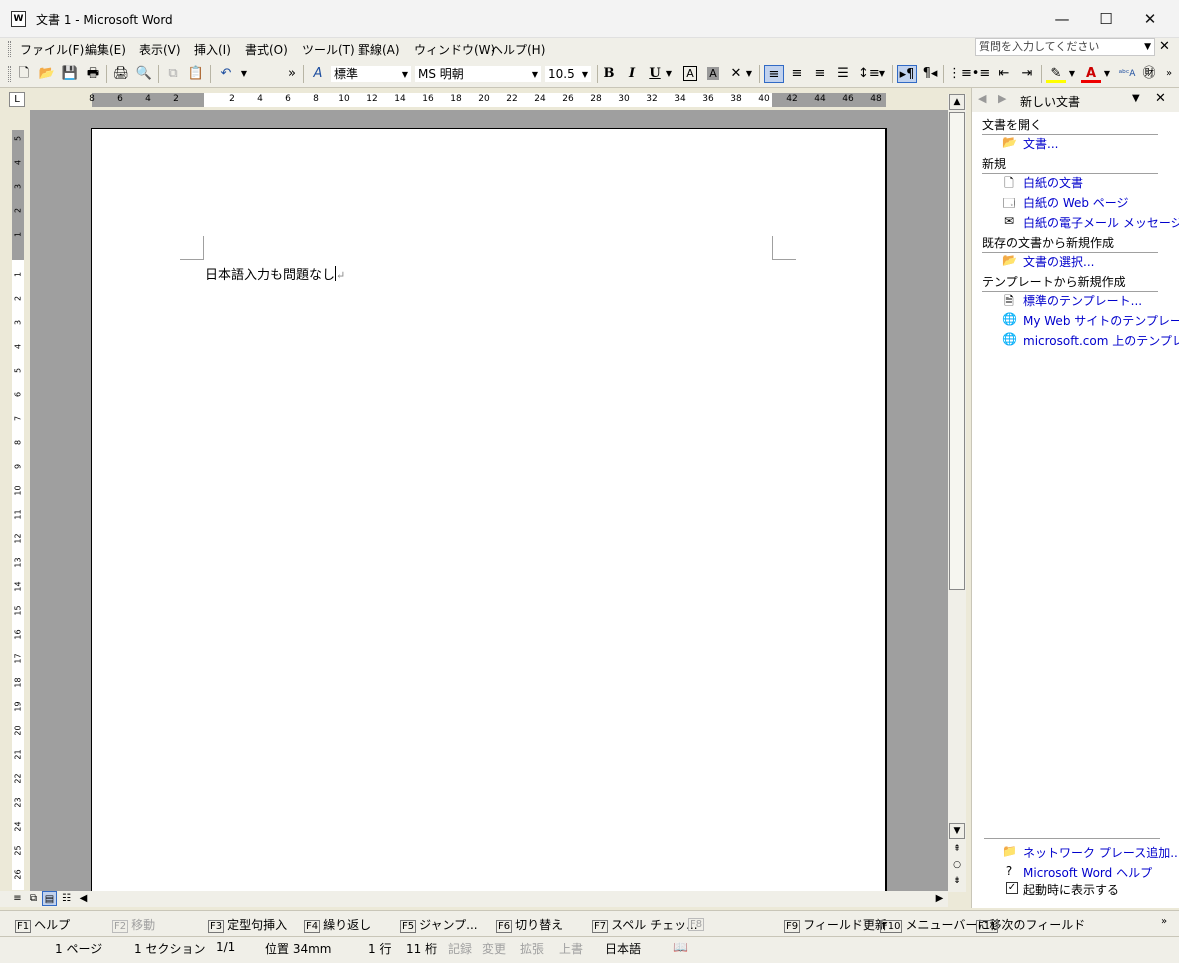 The width and height of the screenshot is (1179, 963). Describe the element at coordinates (680, 947) in the screenshot. I see `spelling-status-icon: 📖` at that location.